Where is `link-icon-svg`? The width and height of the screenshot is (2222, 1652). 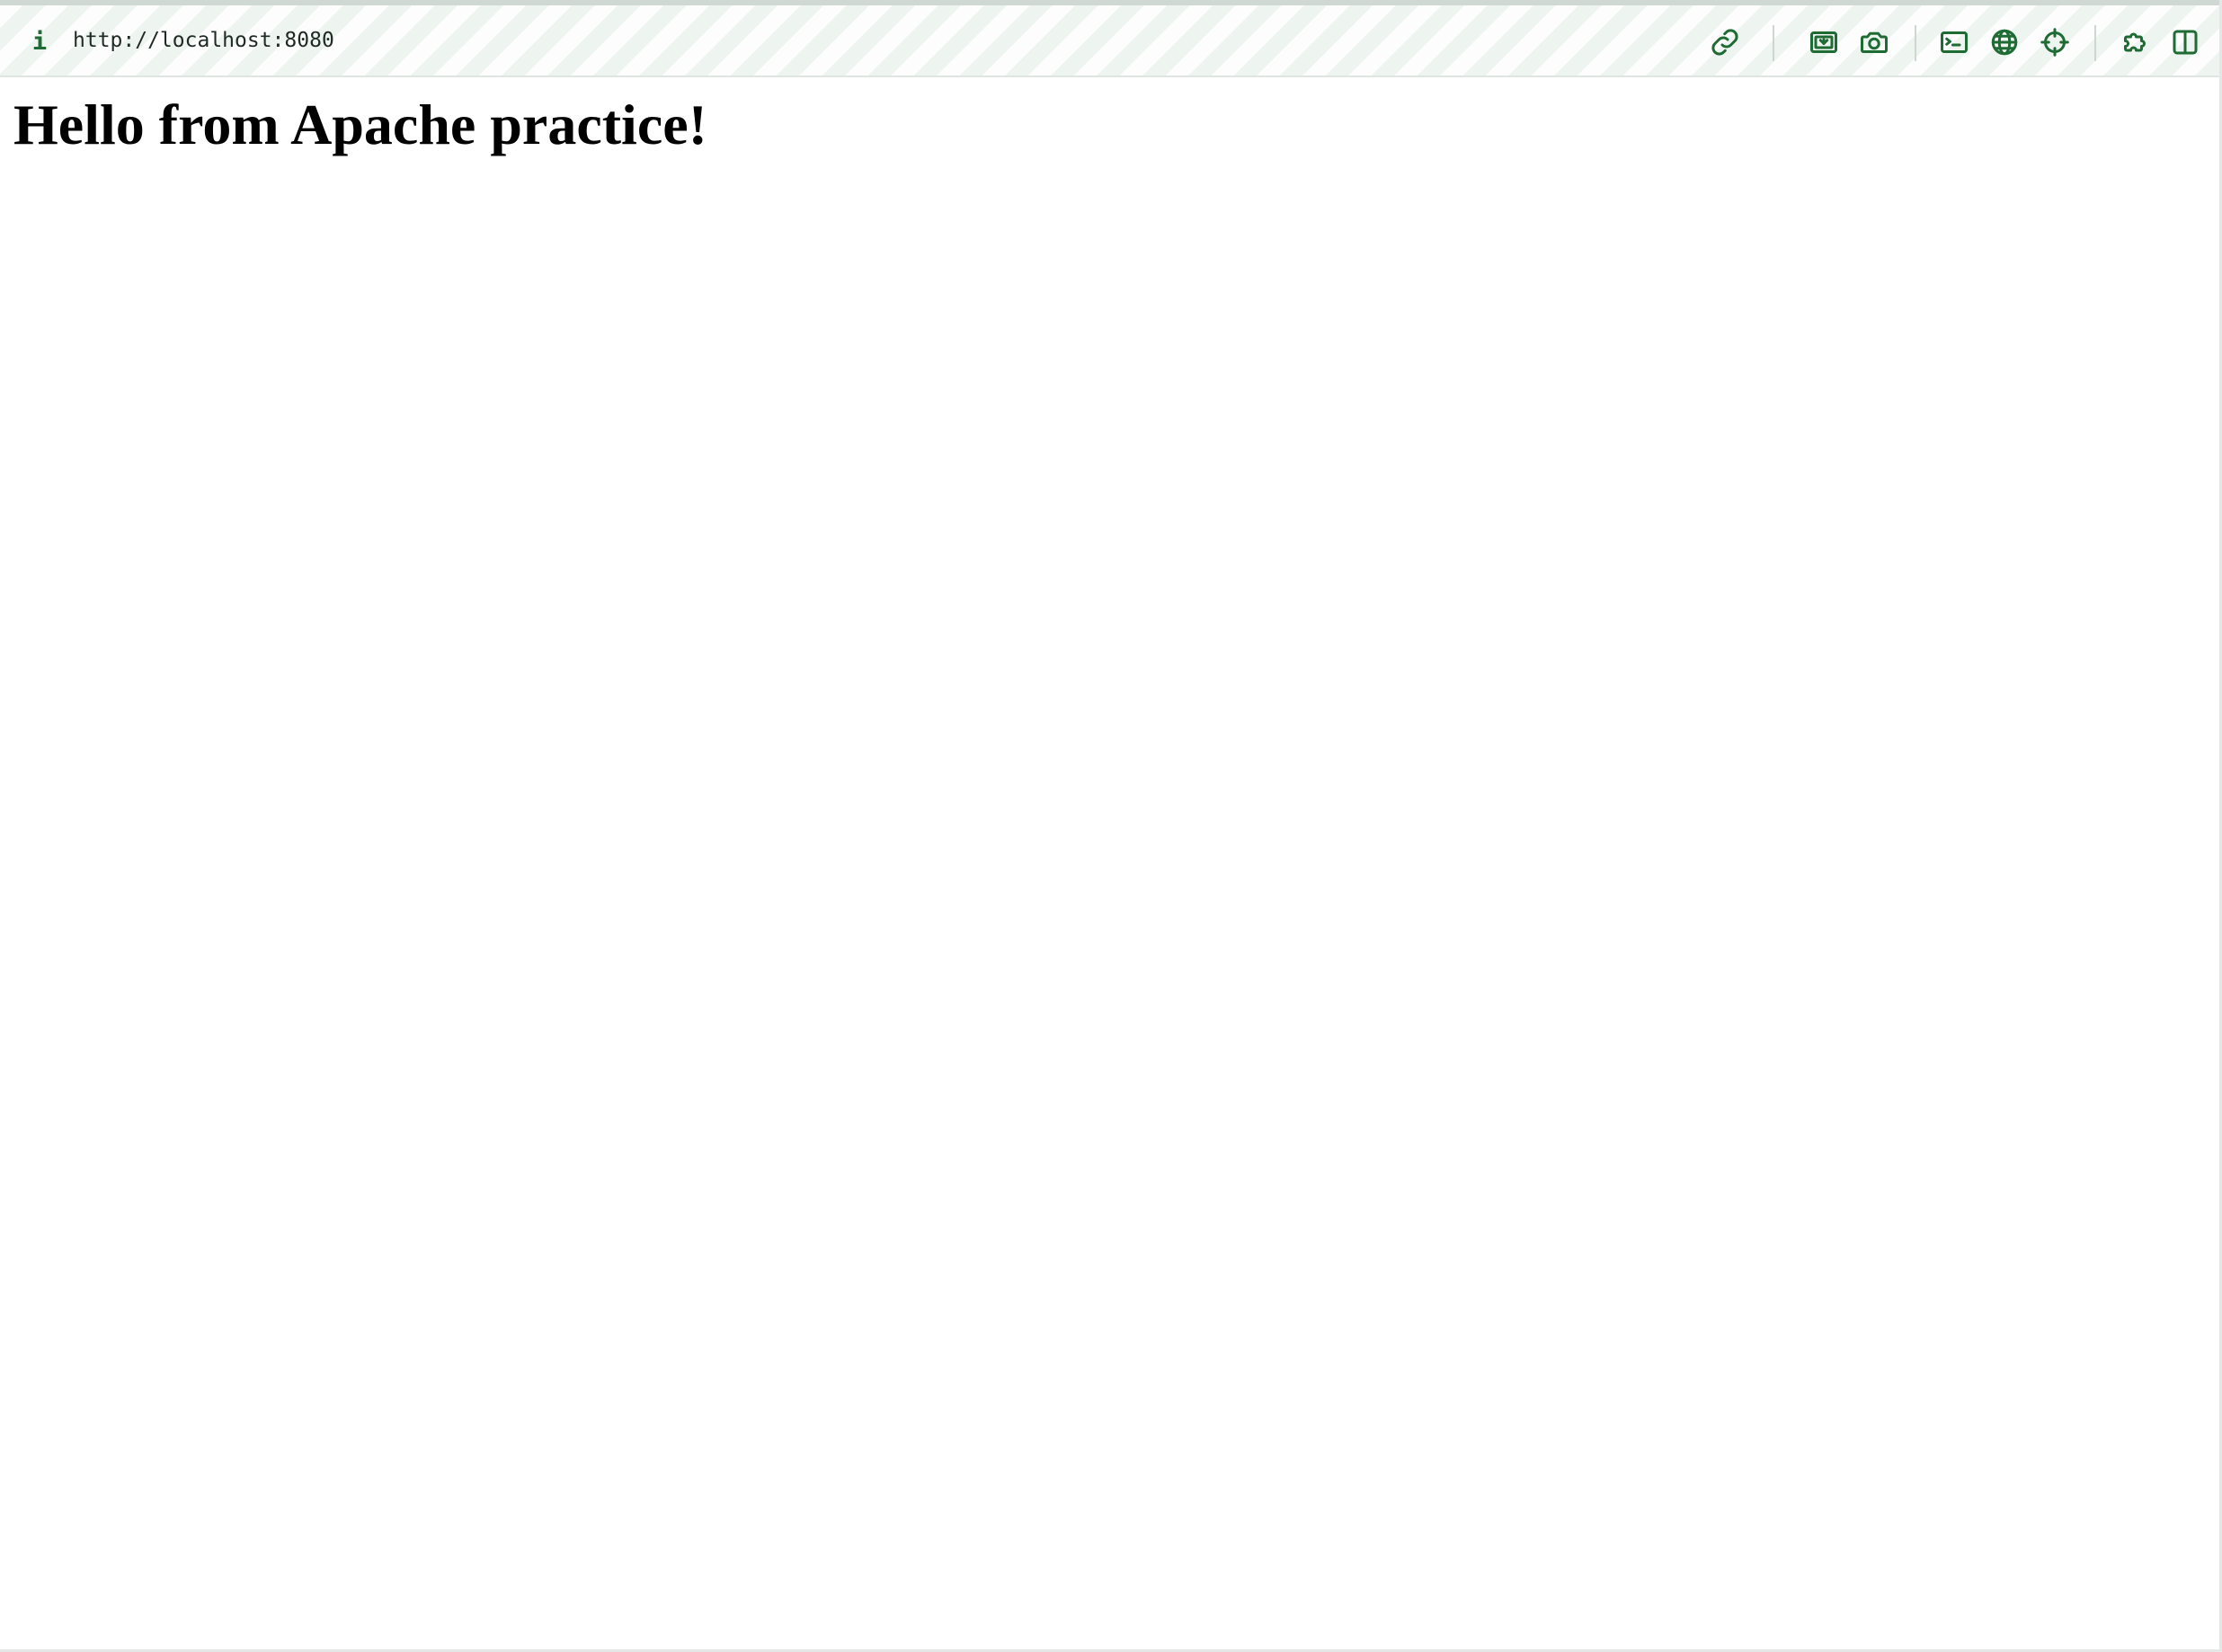
link-icon-svg is located at coordinates (1724, 42).